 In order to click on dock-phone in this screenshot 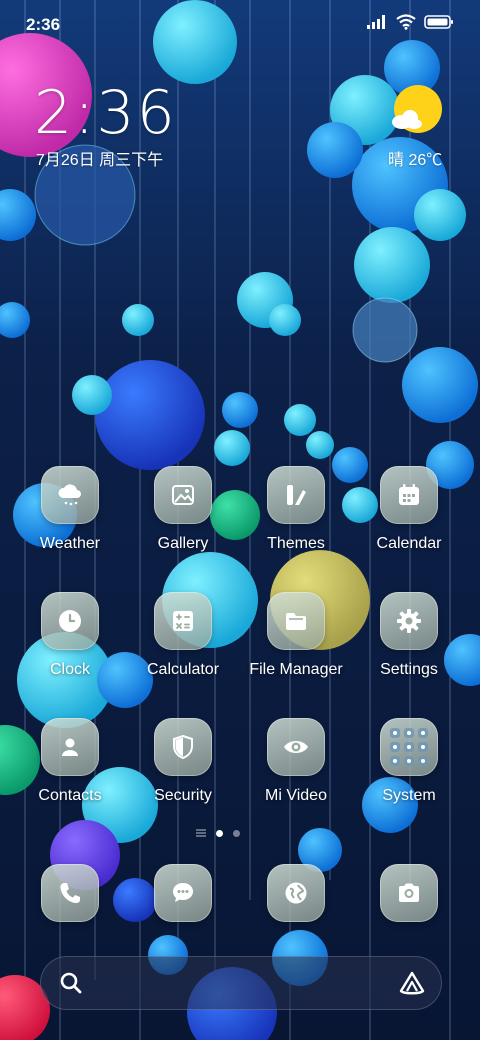, I will do `click(70, 893)`.